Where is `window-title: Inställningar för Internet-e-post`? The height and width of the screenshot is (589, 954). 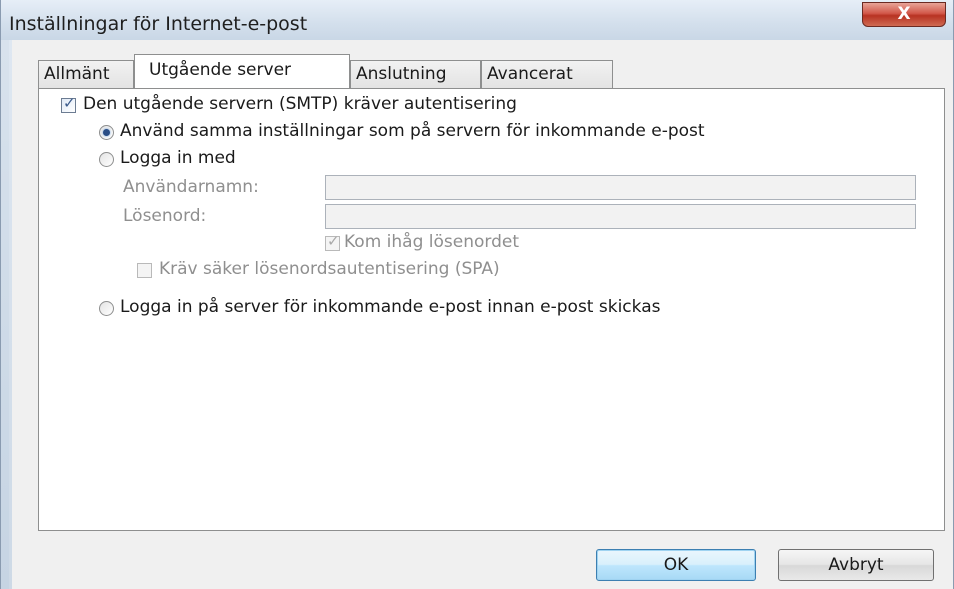 window-title: Inställningar för Internet-e-post is located at coordinates (158, 24).